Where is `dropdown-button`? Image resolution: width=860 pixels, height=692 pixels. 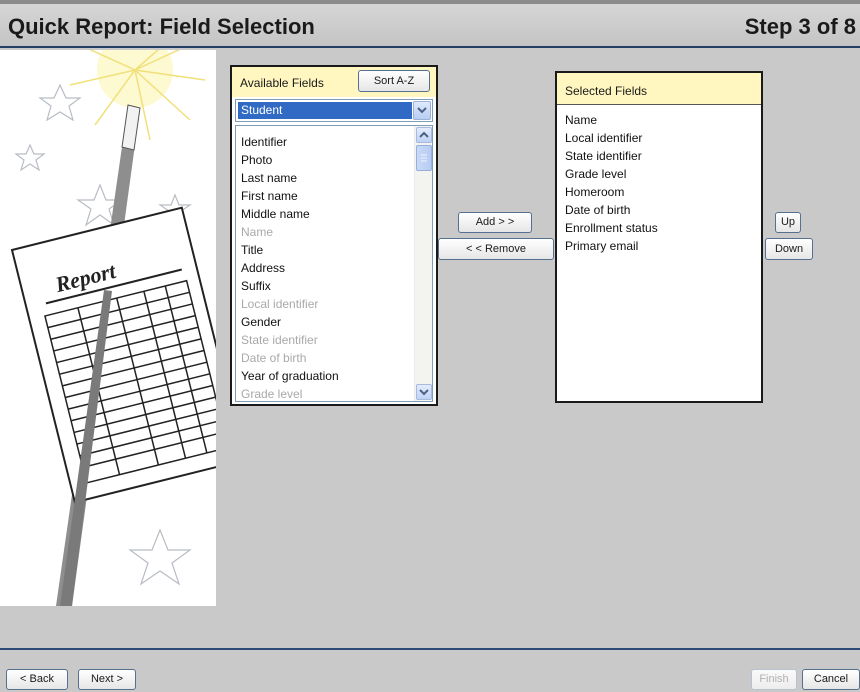 dropdown-button is located at coordinates (422, 110).